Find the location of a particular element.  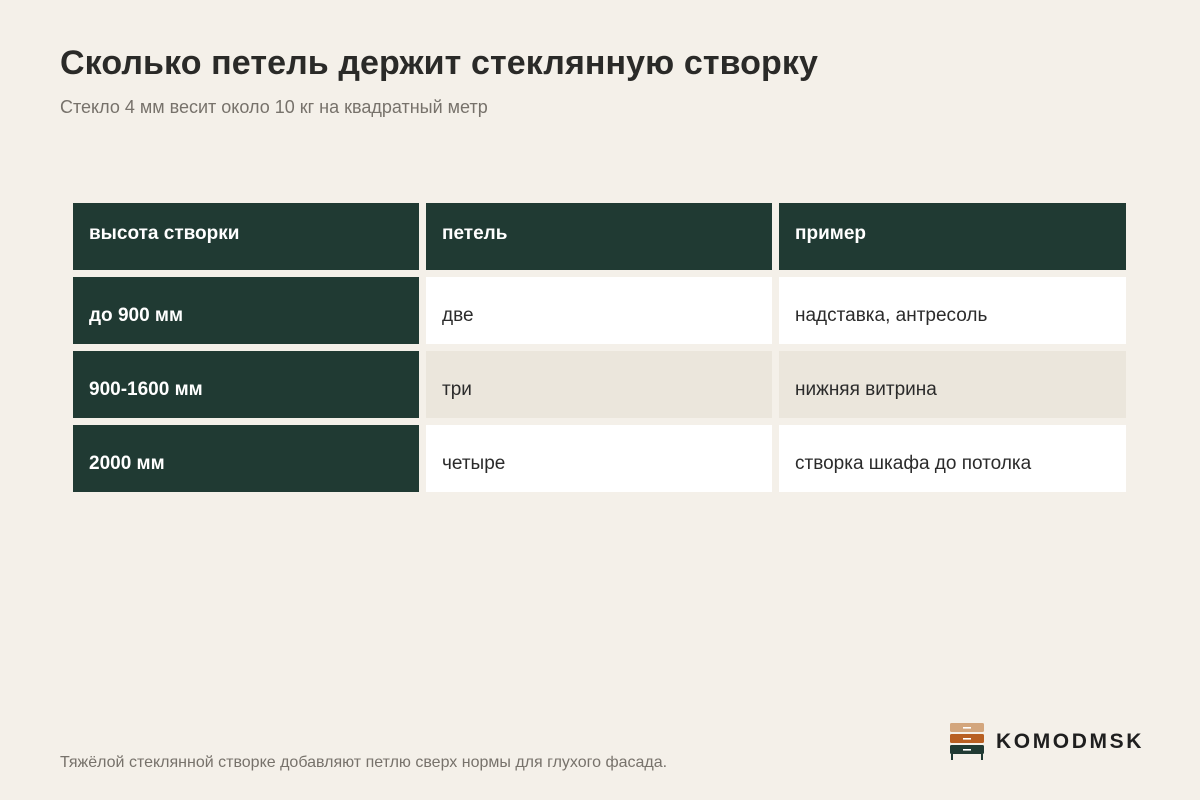

cell-hinges: две is located at coordinates (599, 310).